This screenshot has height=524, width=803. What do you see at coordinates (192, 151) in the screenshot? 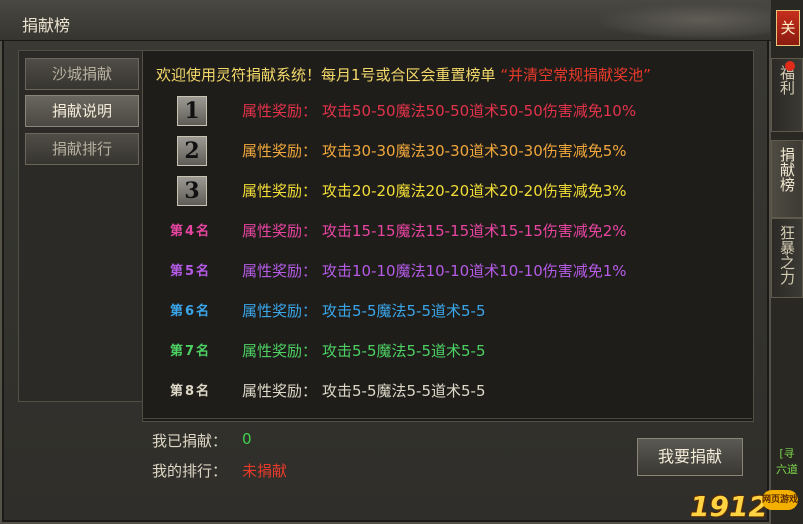
I see `rank-badge: 2` at bounding box center [192, 151].